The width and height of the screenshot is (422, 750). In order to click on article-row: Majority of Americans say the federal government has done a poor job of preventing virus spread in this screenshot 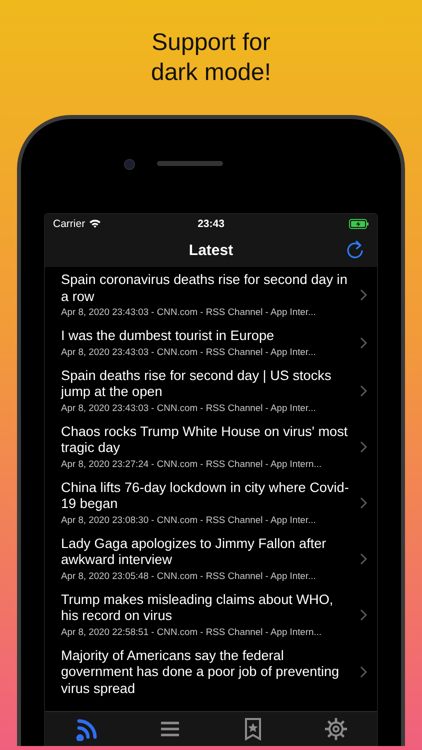, I will do `click(211, 672)`.